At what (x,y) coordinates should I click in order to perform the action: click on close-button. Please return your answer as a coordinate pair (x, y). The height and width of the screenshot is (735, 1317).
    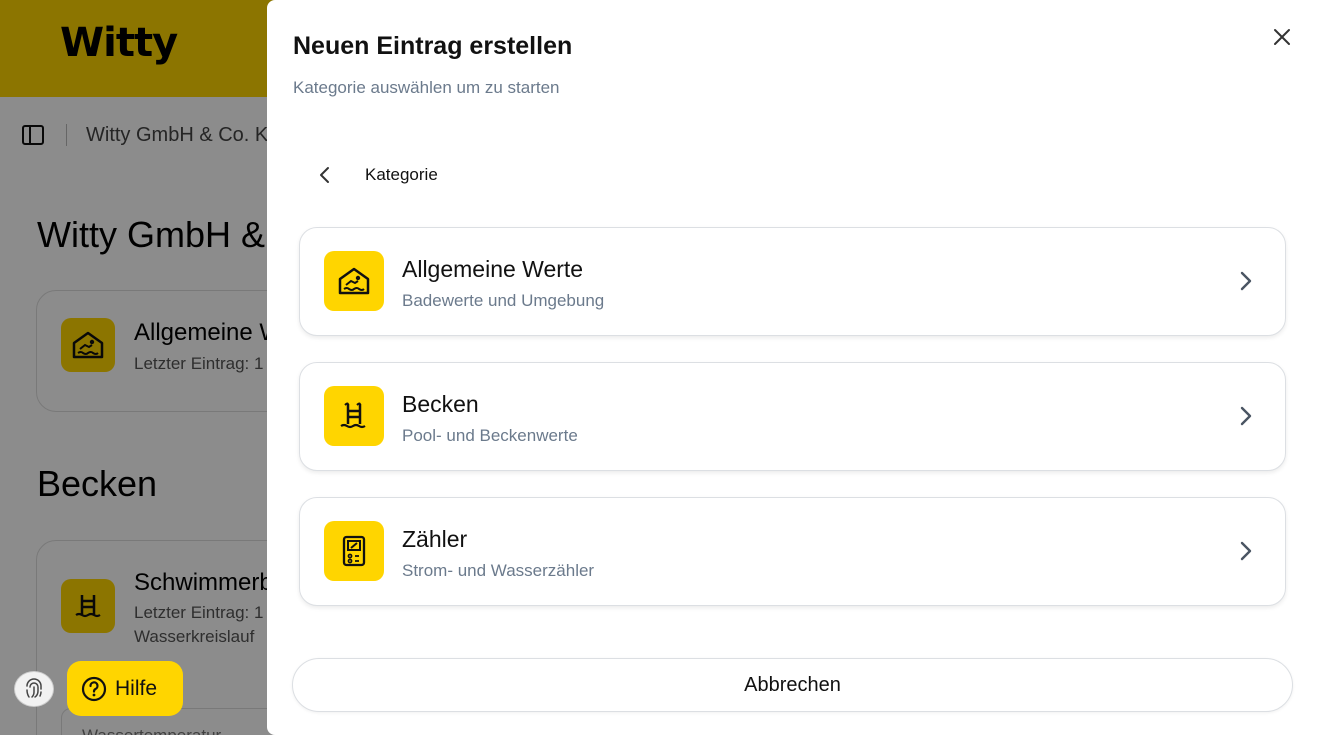
    Looking at the image, I should click on (1282, 37).